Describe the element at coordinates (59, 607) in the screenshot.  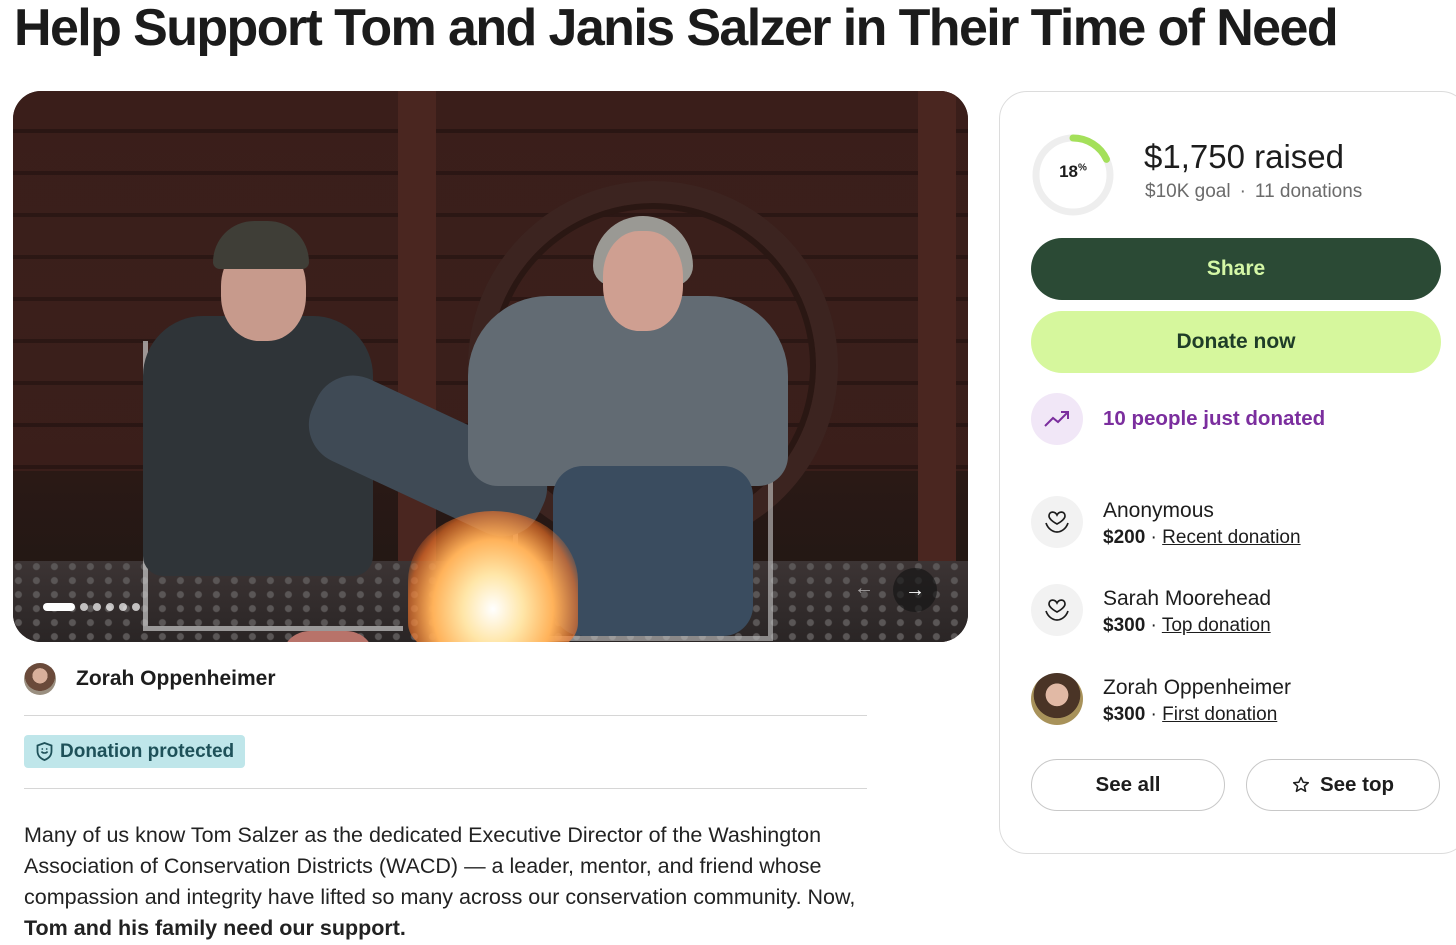
I see `slide-dot-active` at that location.